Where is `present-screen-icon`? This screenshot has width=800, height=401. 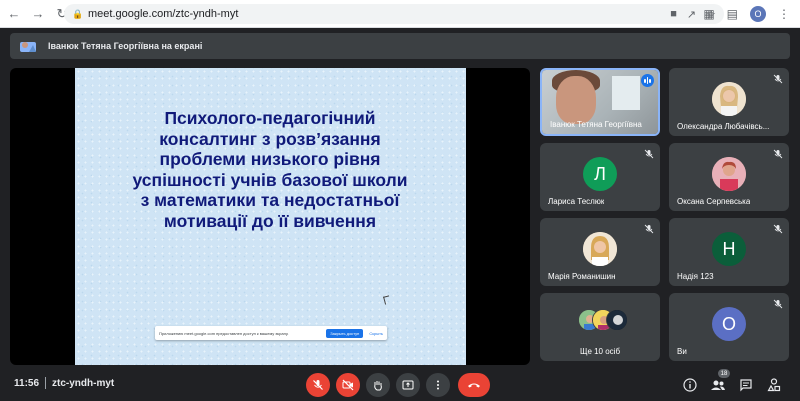
present-screen-icon is located at coordinates (408, 385).